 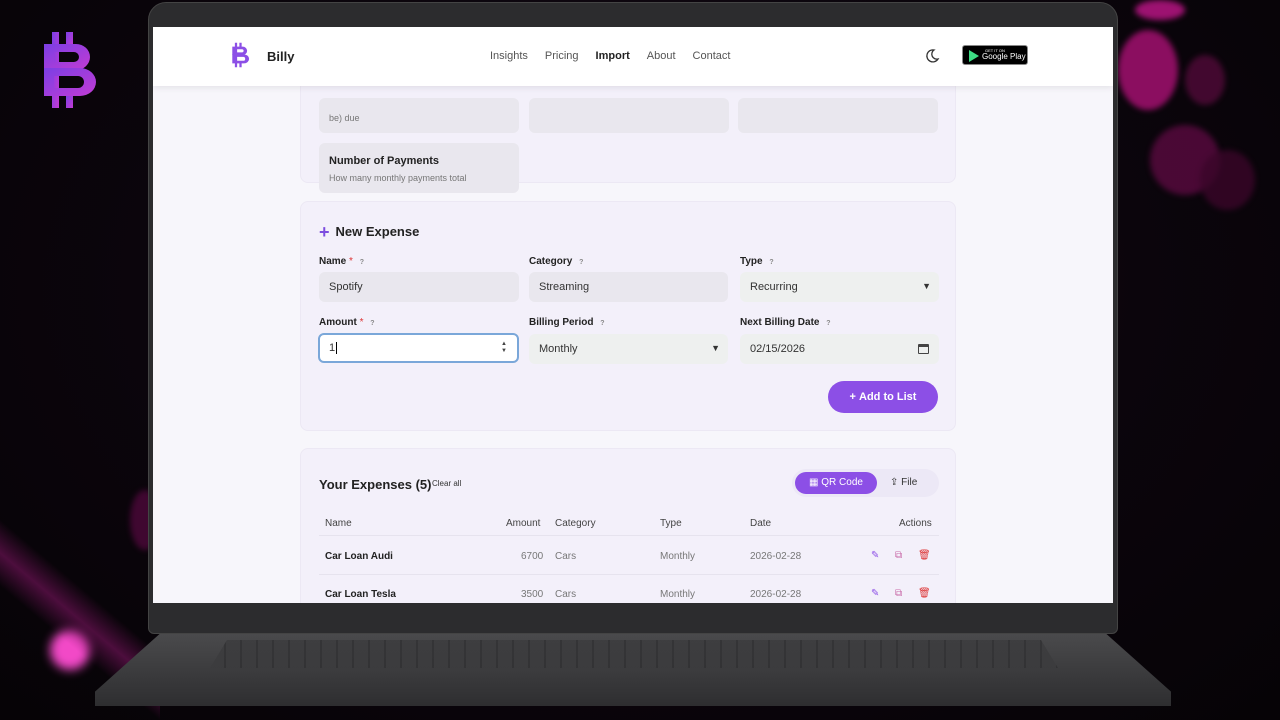 I want to click on nav-links: Insights Pricing Import About Contact, so click(x=610, y=56).